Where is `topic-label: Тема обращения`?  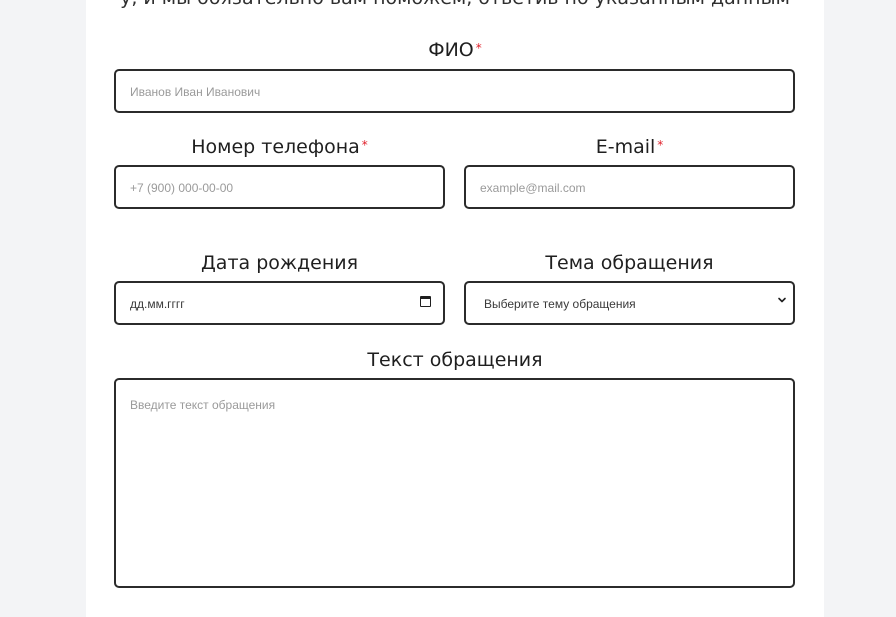 topic-label: Тема обращения is located at coordinates (629, 263).